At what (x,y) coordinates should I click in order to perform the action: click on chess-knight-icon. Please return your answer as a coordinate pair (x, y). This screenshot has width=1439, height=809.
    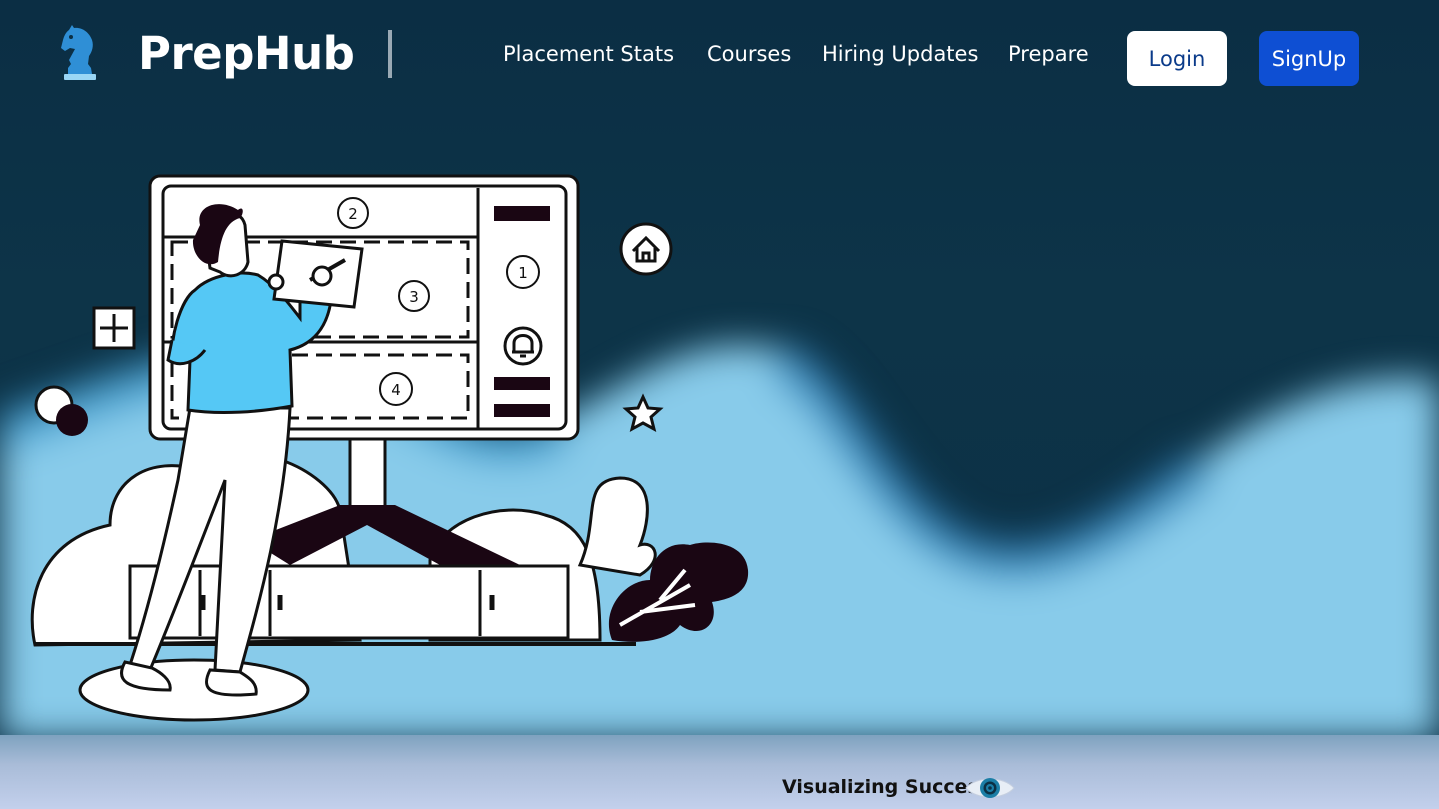
    Looking at the image, I should click on (80, 53).